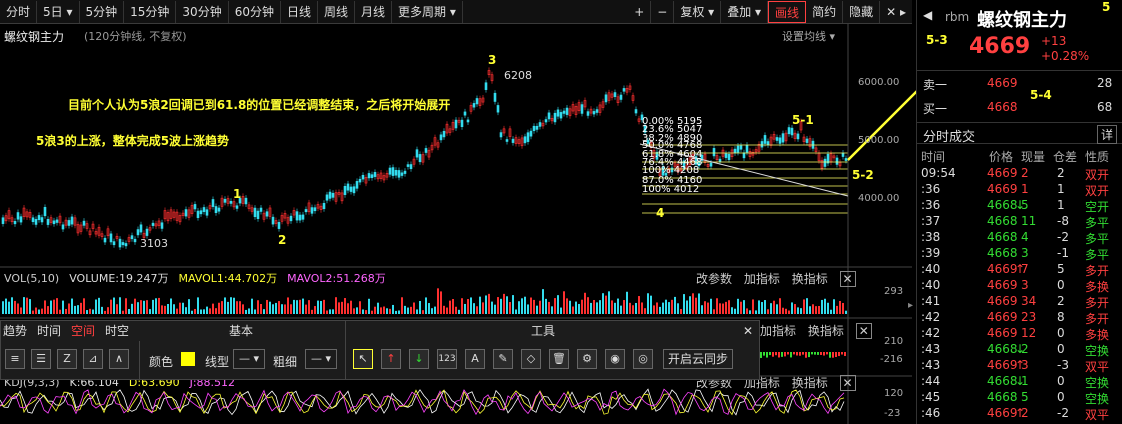 This screenshot has width=1122, height=424. I want to click on kdj-swap-indicator: 换指标, so click(810, 383).